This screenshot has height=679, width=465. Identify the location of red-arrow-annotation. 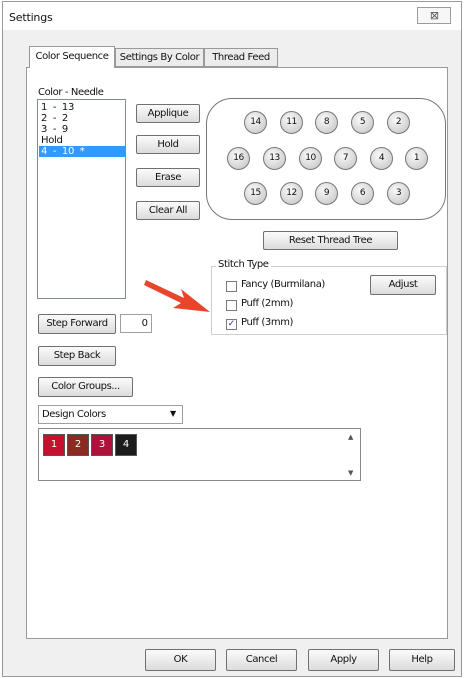
(177, 296).